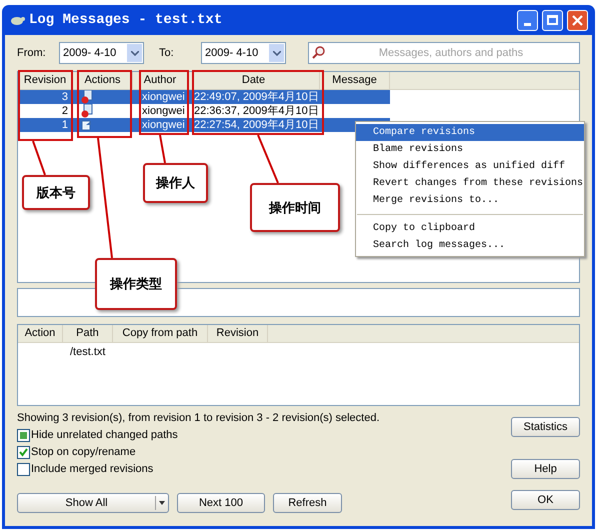 This screenshot has width=597, height=531. Describe the element at coordinates (83, 452) in the screenshot. I see `checkbox-label: Stop on copy/rename` at that location.